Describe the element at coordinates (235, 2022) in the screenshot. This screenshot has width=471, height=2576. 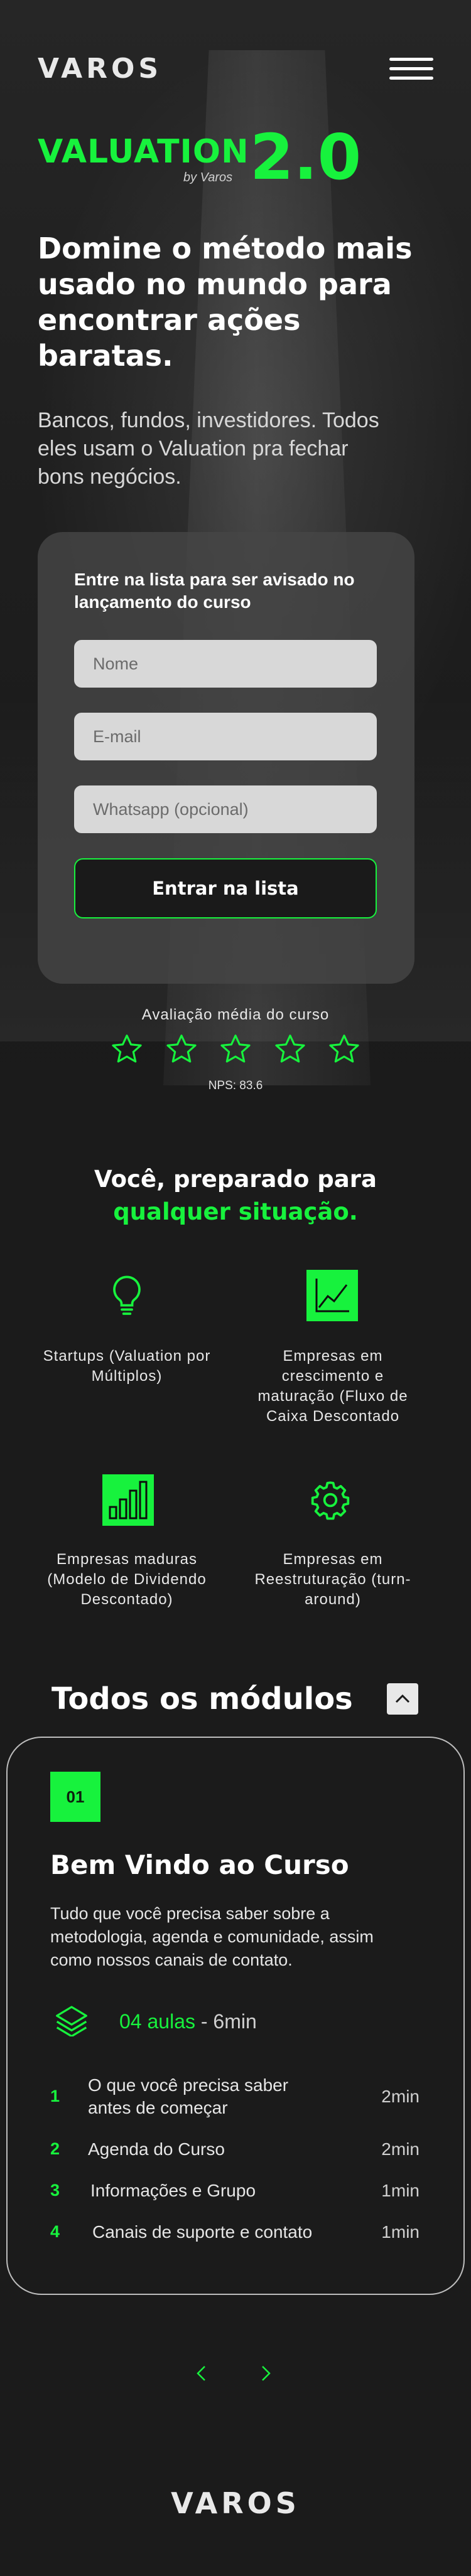
I see `module-duration: 6min` at that location.